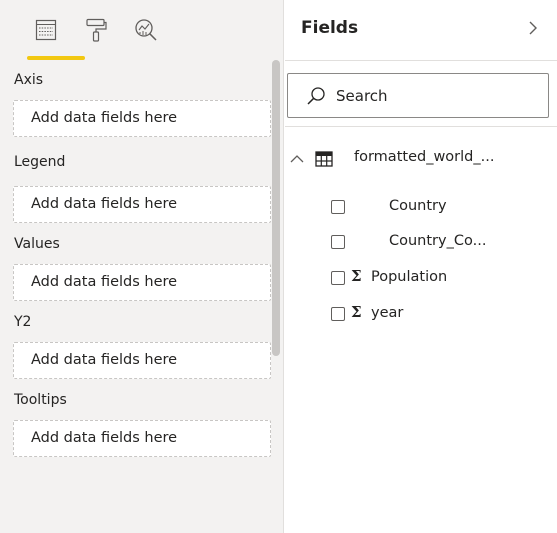 Image resolution: width=557 pixels, height=533 pixels. I want to click on field-item-country: Country, so click(421, 208).